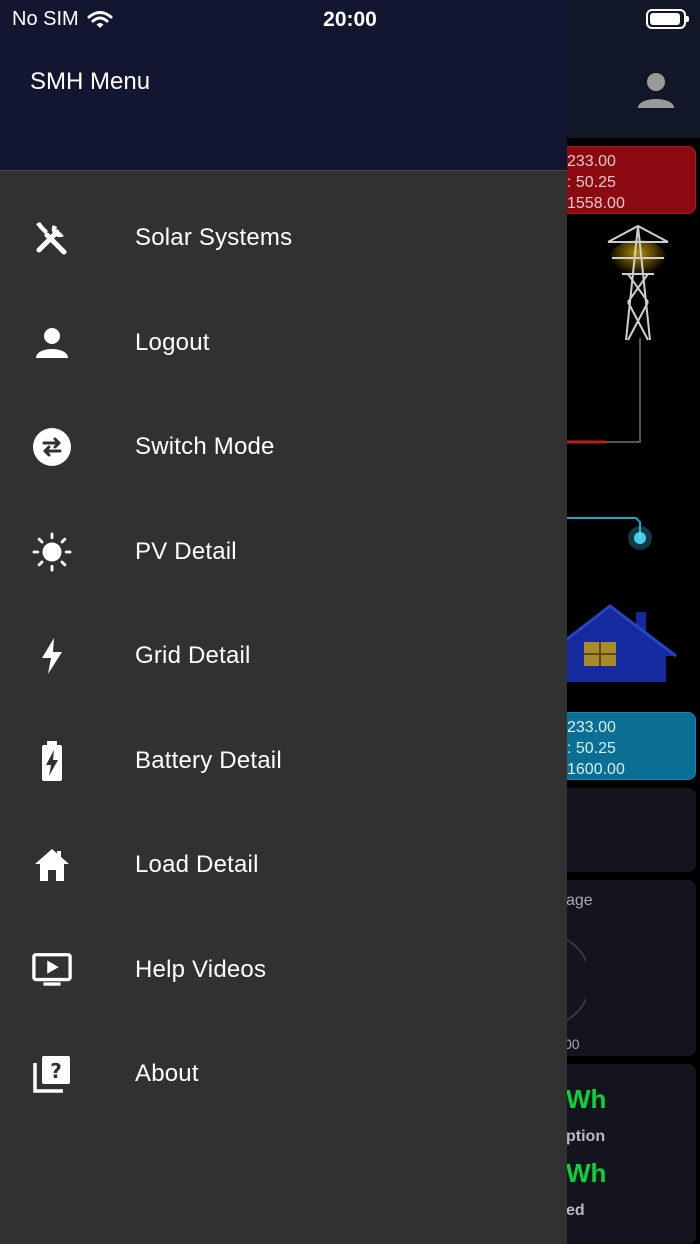 This screenshot has height=1244, width=700. I want to click on grid-voltage: 233.00, so click(591, 161).